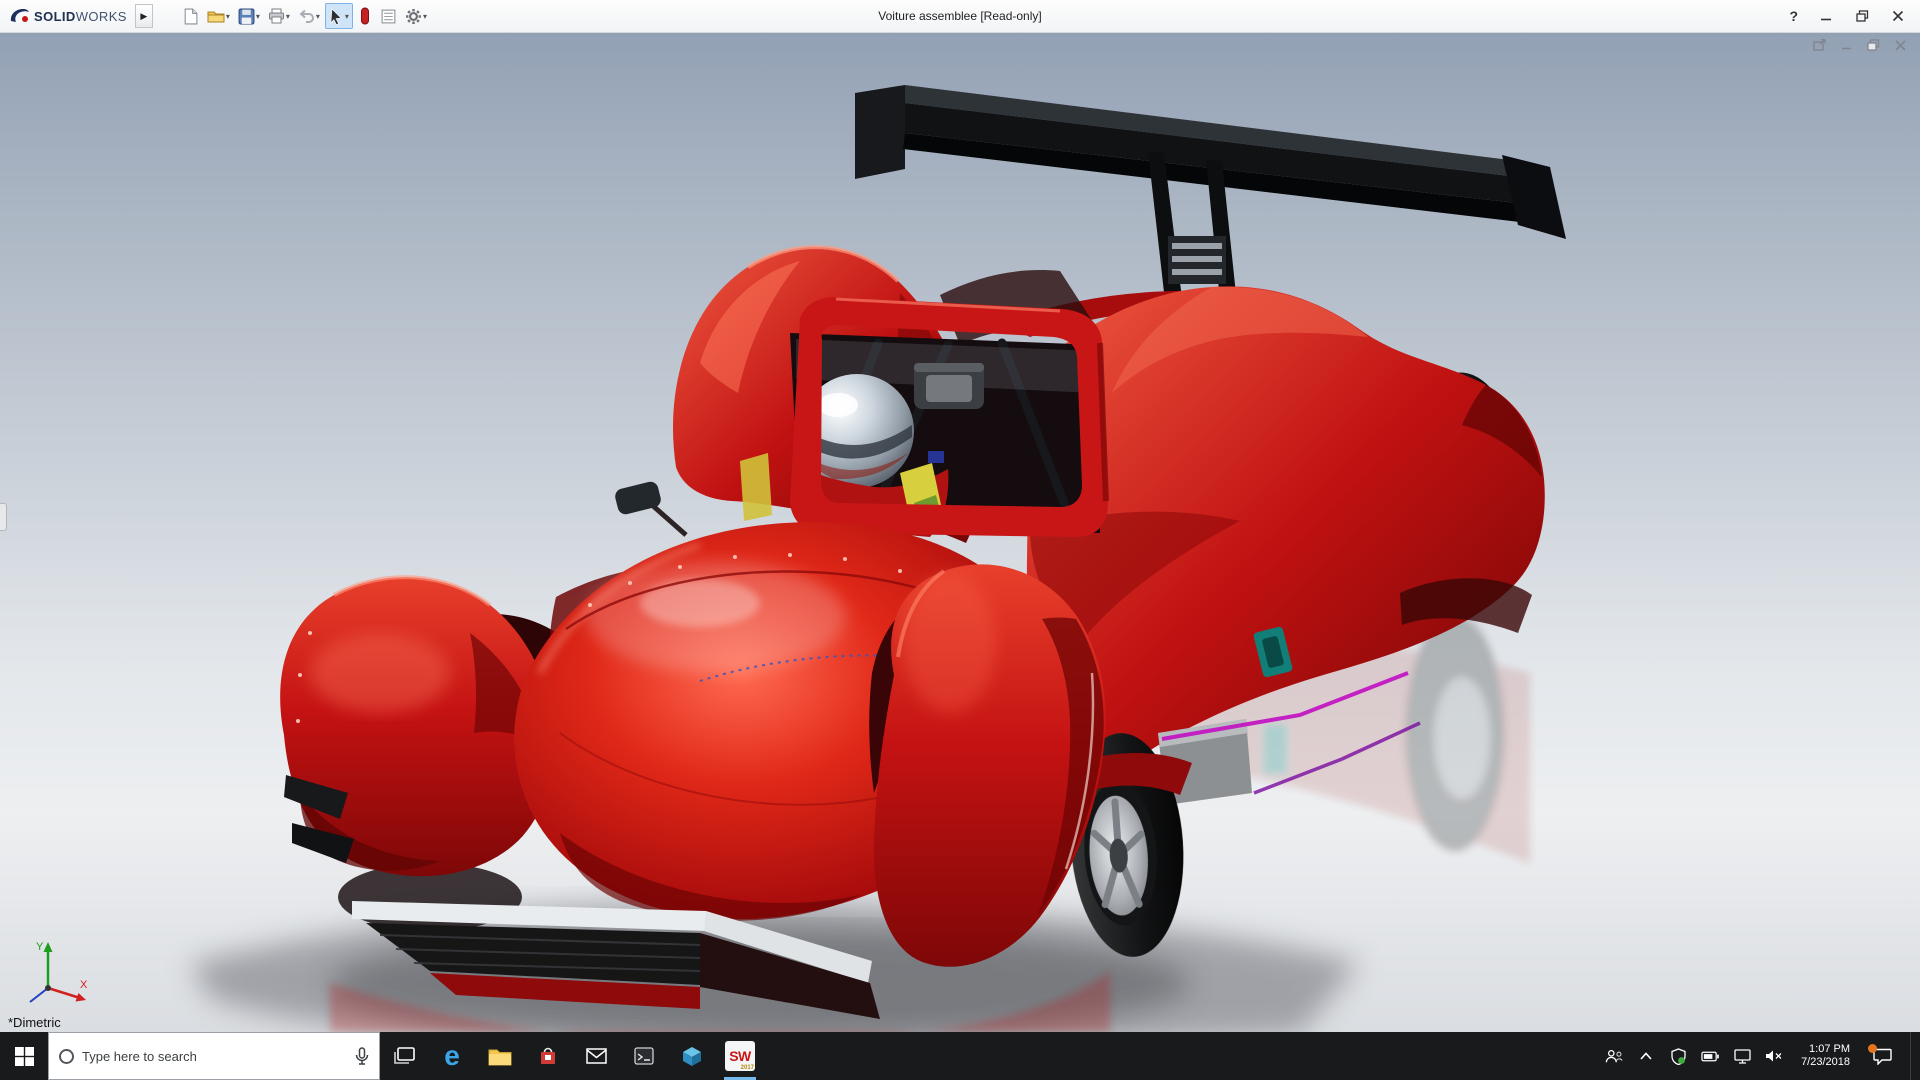  I want to click on sheet-icon, so click(388, 16).